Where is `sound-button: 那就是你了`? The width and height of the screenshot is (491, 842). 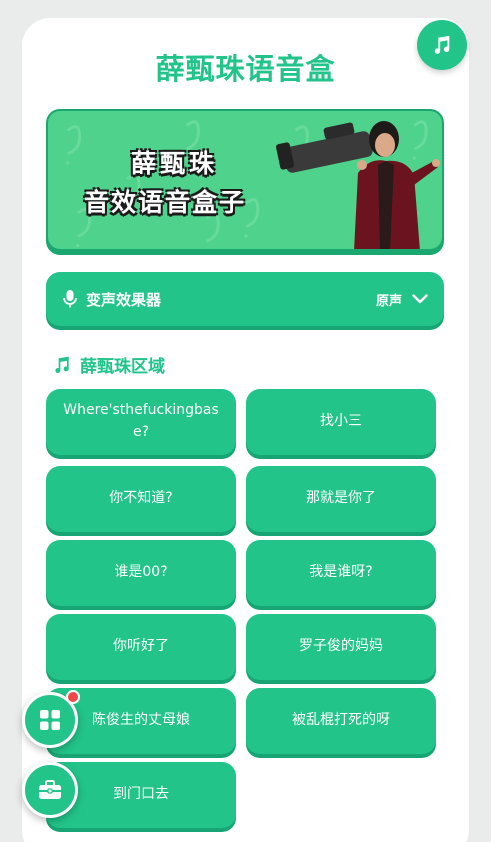 sound-button: 那就是你了 is located at coordinates (341, 499).